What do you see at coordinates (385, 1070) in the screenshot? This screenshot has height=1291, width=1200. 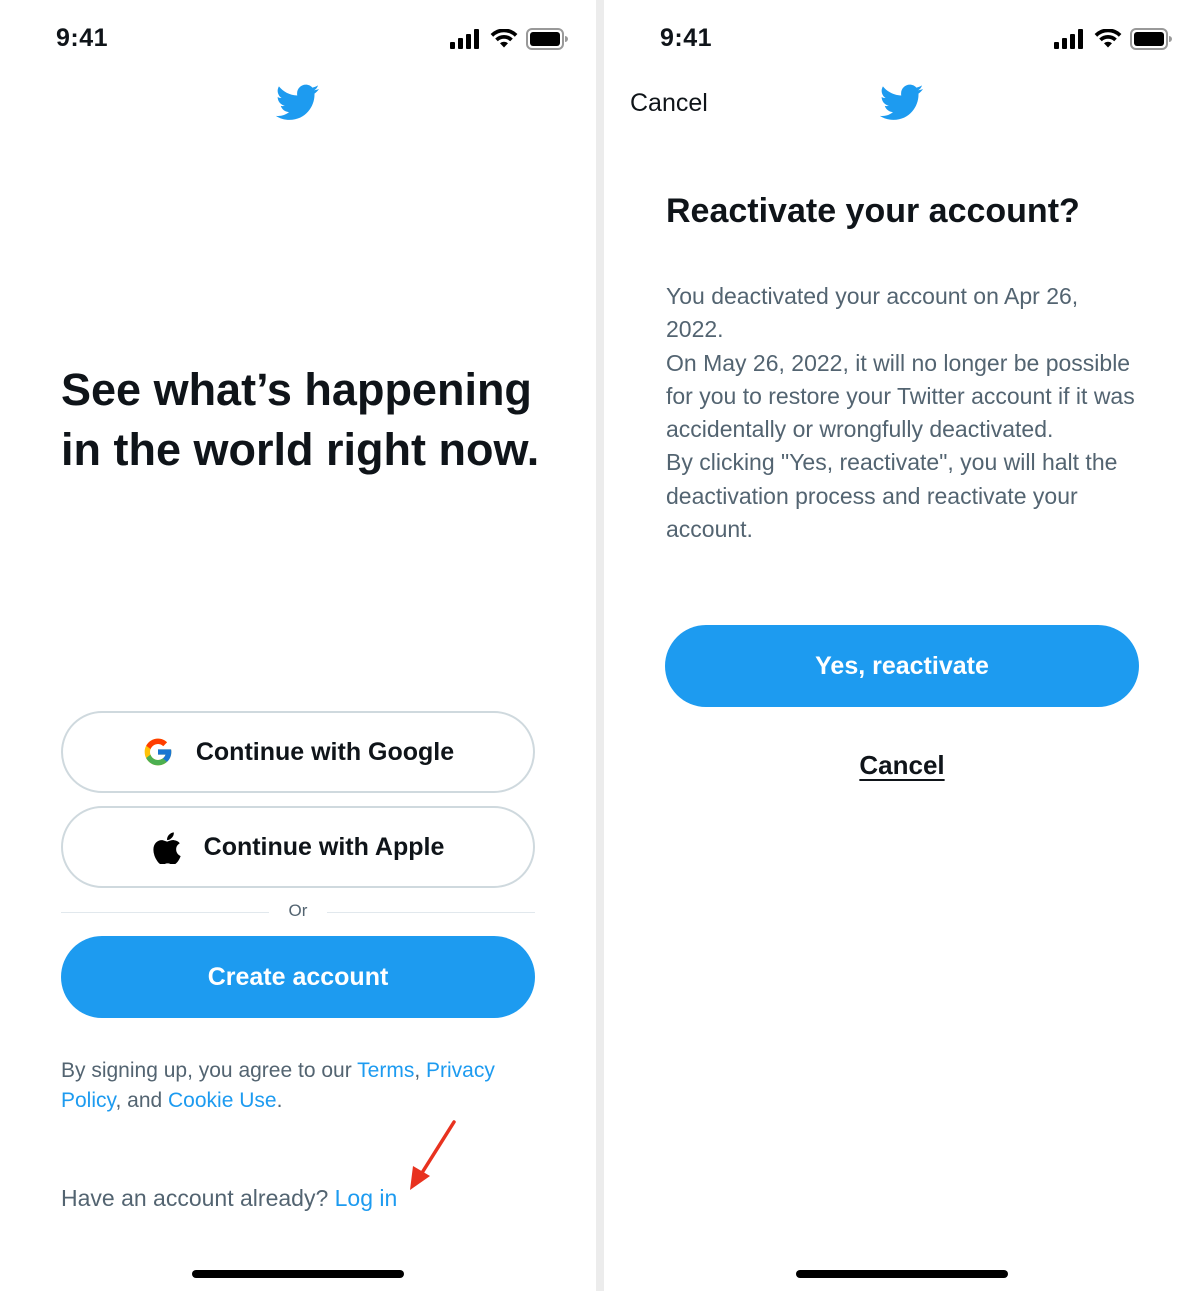 I see `terms-link: Terms` at bounding box center [385, 1070].